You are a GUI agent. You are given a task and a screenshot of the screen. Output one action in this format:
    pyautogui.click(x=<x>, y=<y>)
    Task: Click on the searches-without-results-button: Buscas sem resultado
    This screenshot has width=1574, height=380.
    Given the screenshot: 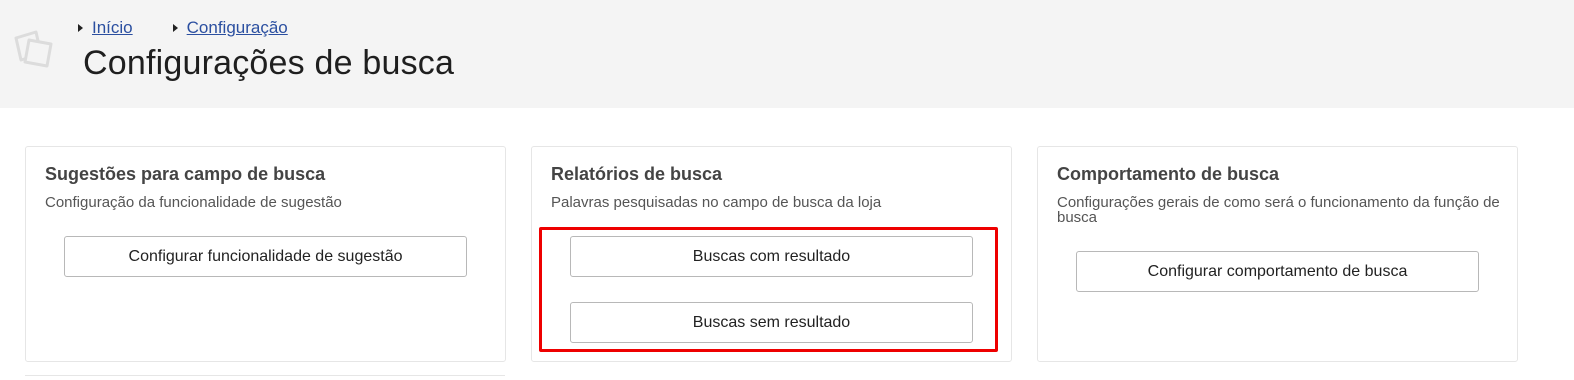 What is the action you would take?
    pyautogui.click(x=771, y=322)
    